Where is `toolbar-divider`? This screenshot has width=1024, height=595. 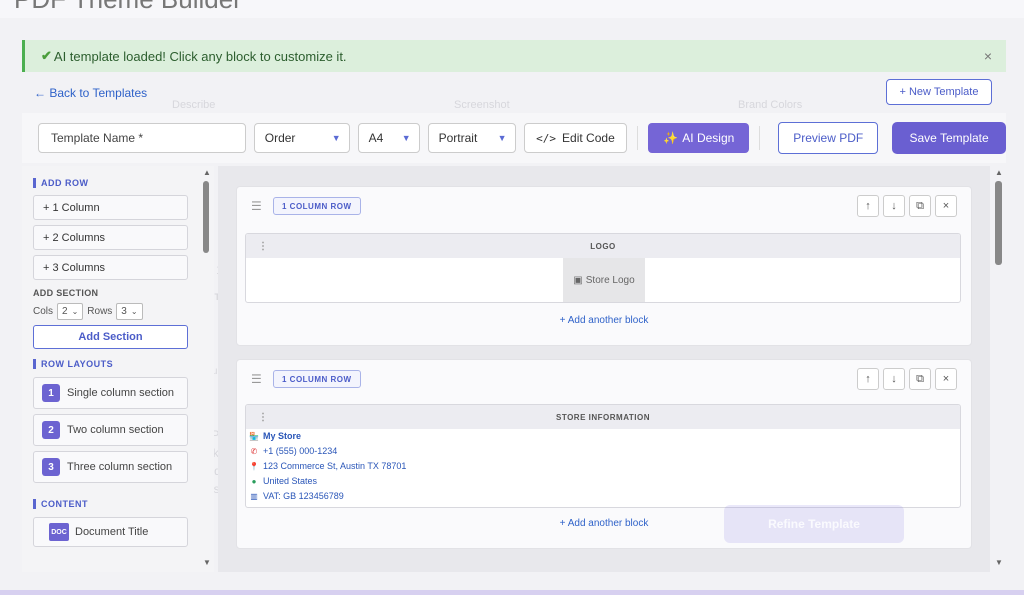 toolbar-divider is located at coordinates (638, 138).